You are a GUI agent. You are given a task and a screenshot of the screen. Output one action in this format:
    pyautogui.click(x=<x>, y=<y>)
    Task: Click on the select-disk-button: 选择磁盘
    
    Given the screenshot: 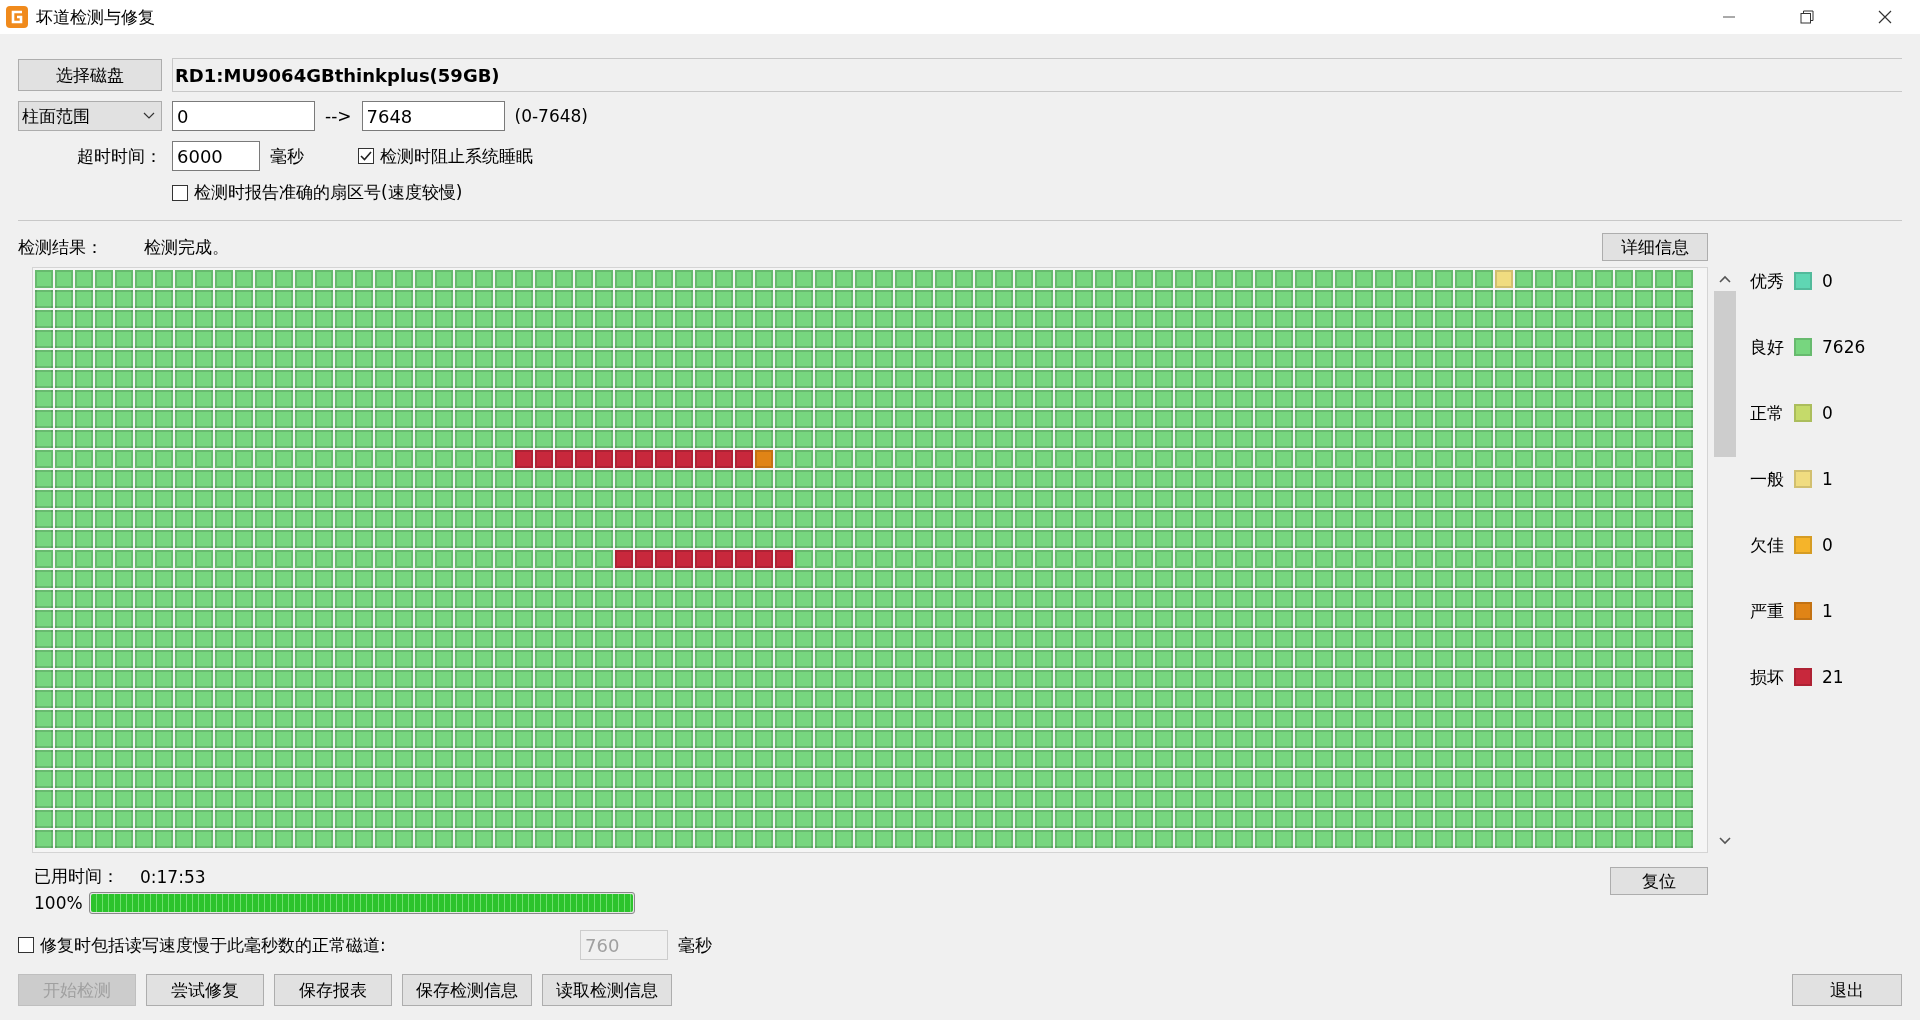 What is the action you would take?
    pyautogui.click(x=90, y=75)
    